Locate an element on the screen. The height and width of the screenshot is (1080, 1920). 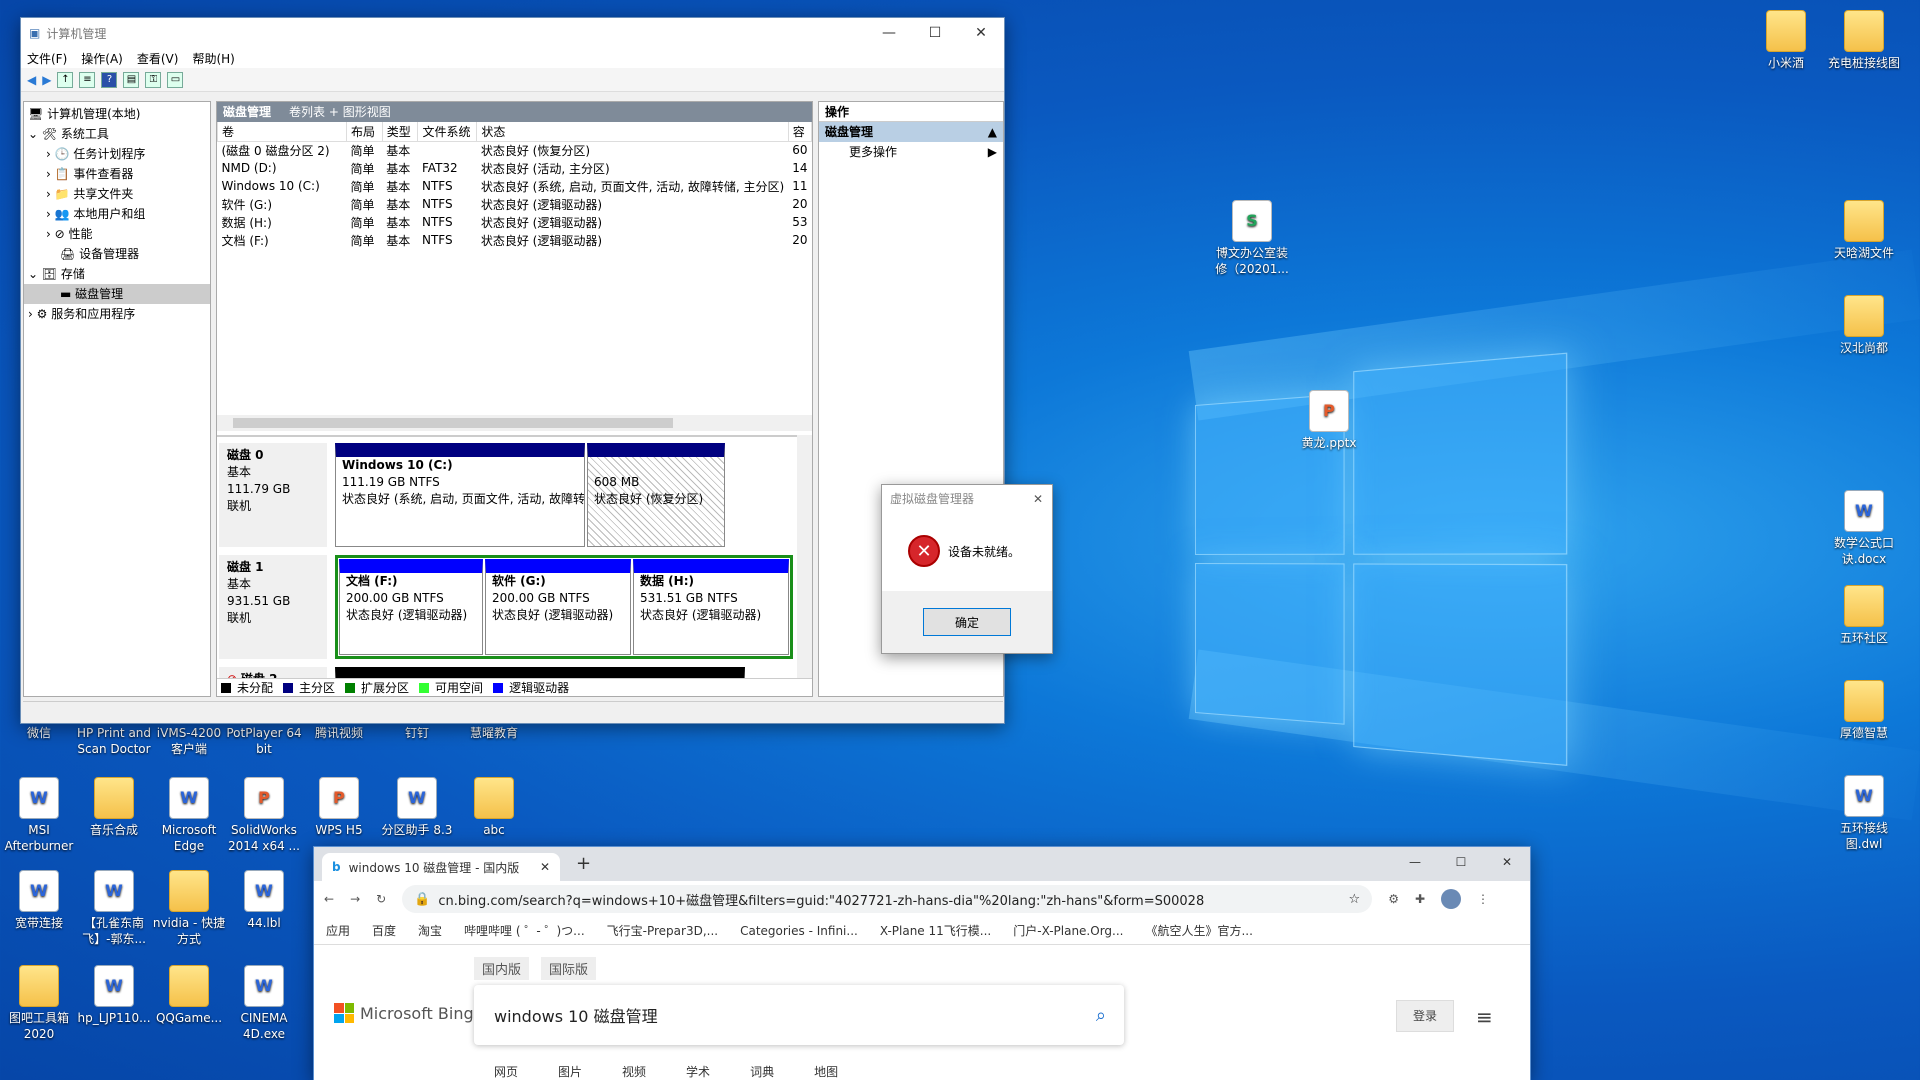
desktop-icon: 微信 is located at coordinates (39, 733).